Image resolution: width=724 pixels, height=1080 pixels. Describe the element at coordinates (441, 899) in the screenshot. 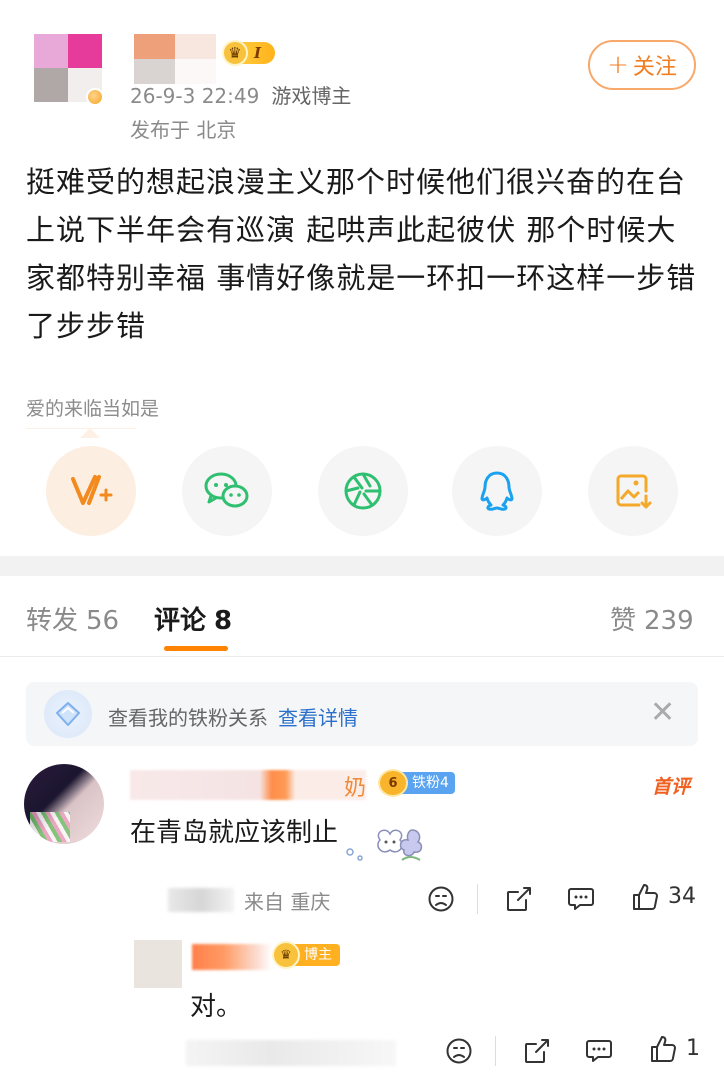

I see `dislike-icon` at that location.